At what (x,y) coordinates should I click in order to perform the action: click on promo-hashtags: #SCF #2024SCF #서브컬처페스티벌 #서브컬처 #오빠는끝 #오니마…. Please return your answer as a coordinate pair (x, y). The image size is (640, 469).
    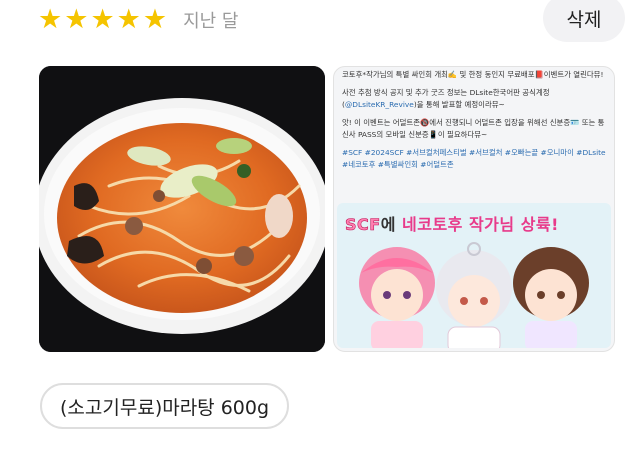
    Looking at the image, I should click on (474, 158).